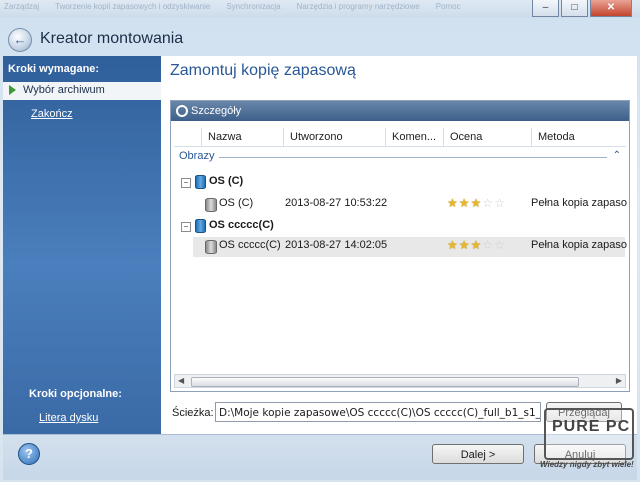 This screenshot has width=640, height=482. I want to click on close-button: ✕, so click(611, 8).